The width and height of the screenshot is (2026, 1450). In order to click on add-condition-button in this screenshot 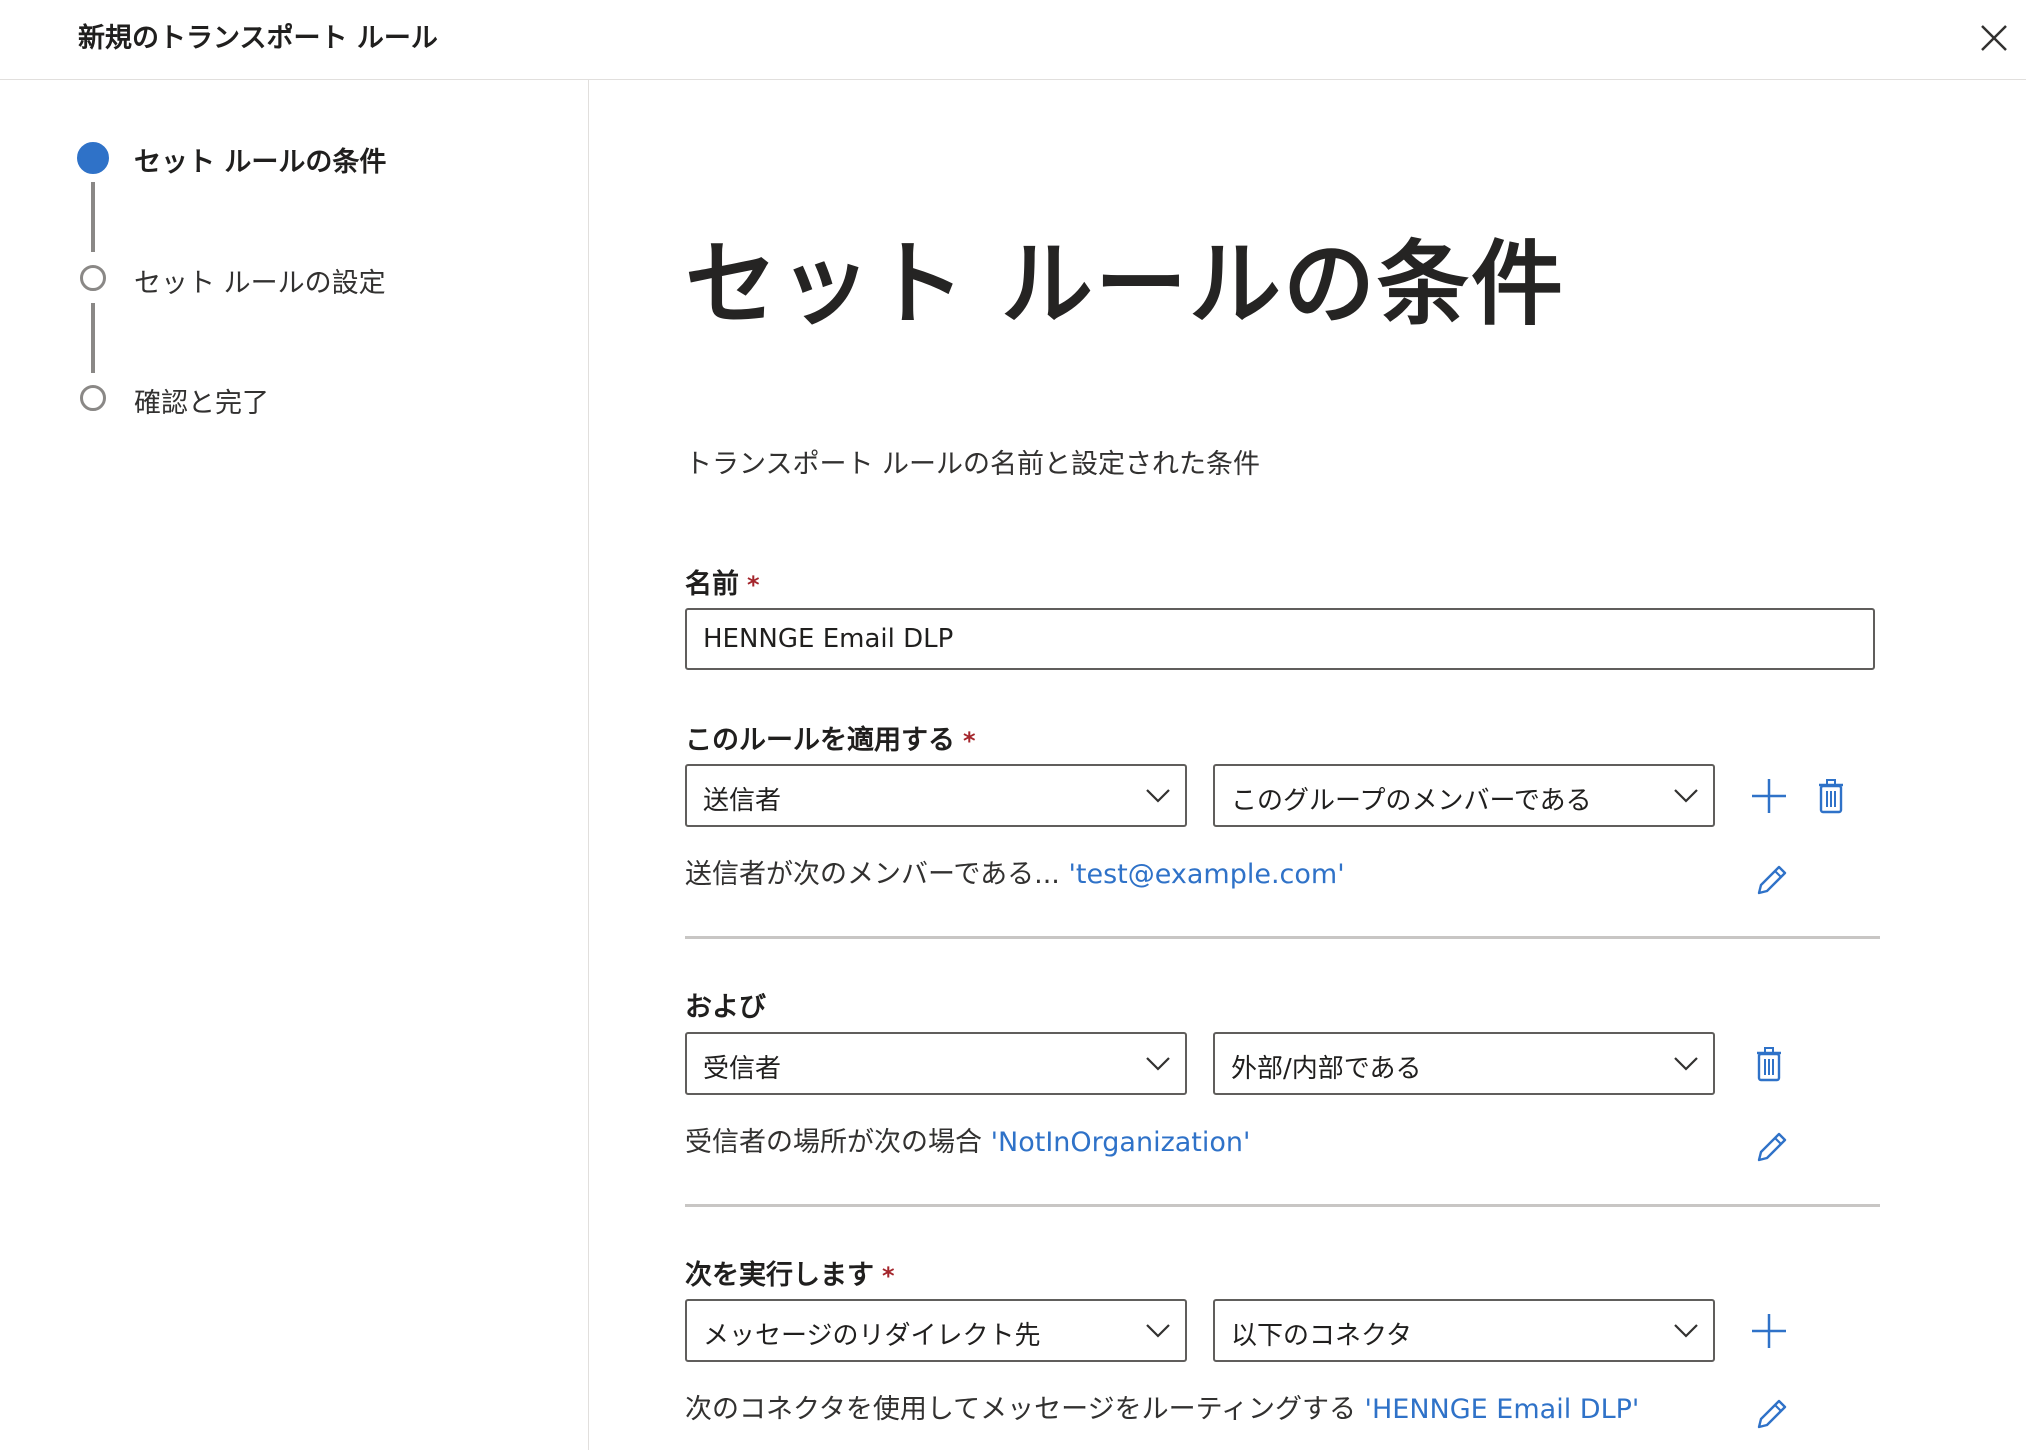, I will do `click(1769, 796)`.